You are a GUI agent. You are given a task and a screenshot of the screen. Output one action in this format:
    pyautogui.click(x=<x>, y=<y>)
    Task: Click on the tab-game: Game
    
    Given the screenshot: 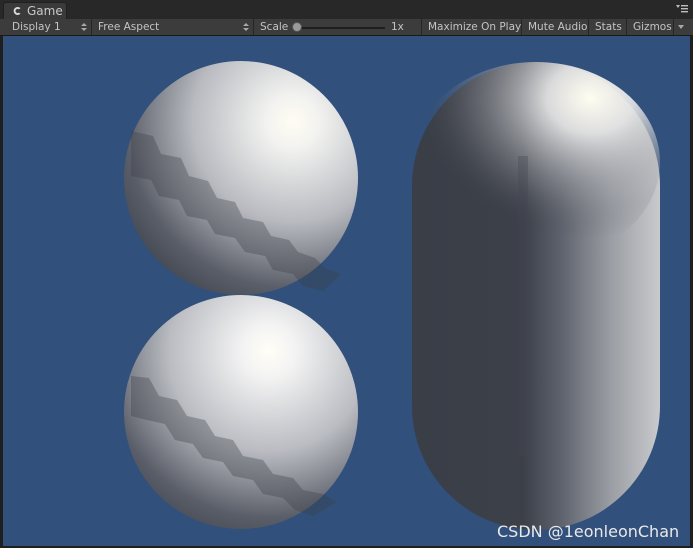 What is the action you would take?
    pyautogui.click(x=35, y=10)
    